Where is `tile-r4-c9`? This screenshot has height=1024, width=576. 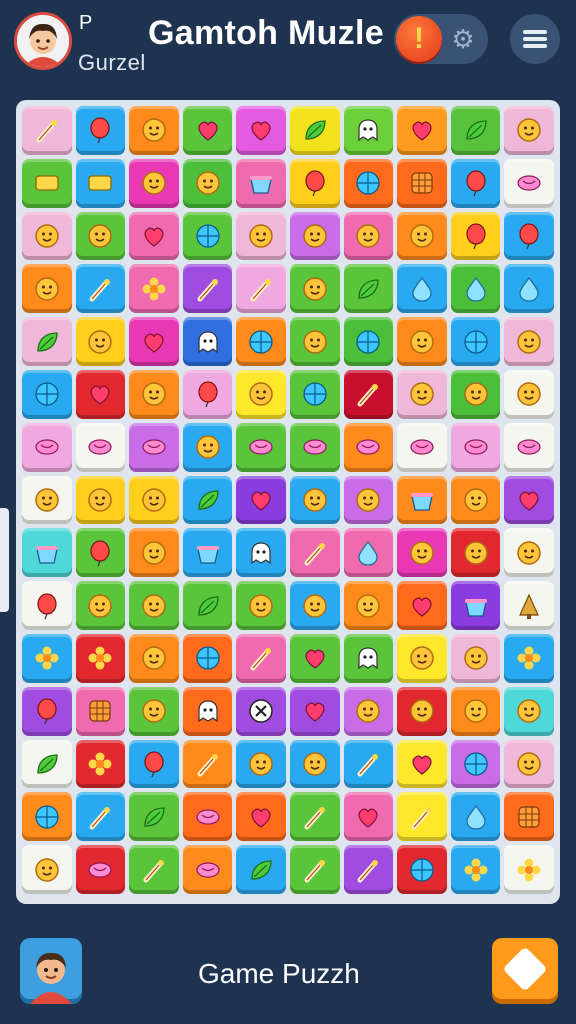 tile-r4-c9 is located at coordinates (475, 289).